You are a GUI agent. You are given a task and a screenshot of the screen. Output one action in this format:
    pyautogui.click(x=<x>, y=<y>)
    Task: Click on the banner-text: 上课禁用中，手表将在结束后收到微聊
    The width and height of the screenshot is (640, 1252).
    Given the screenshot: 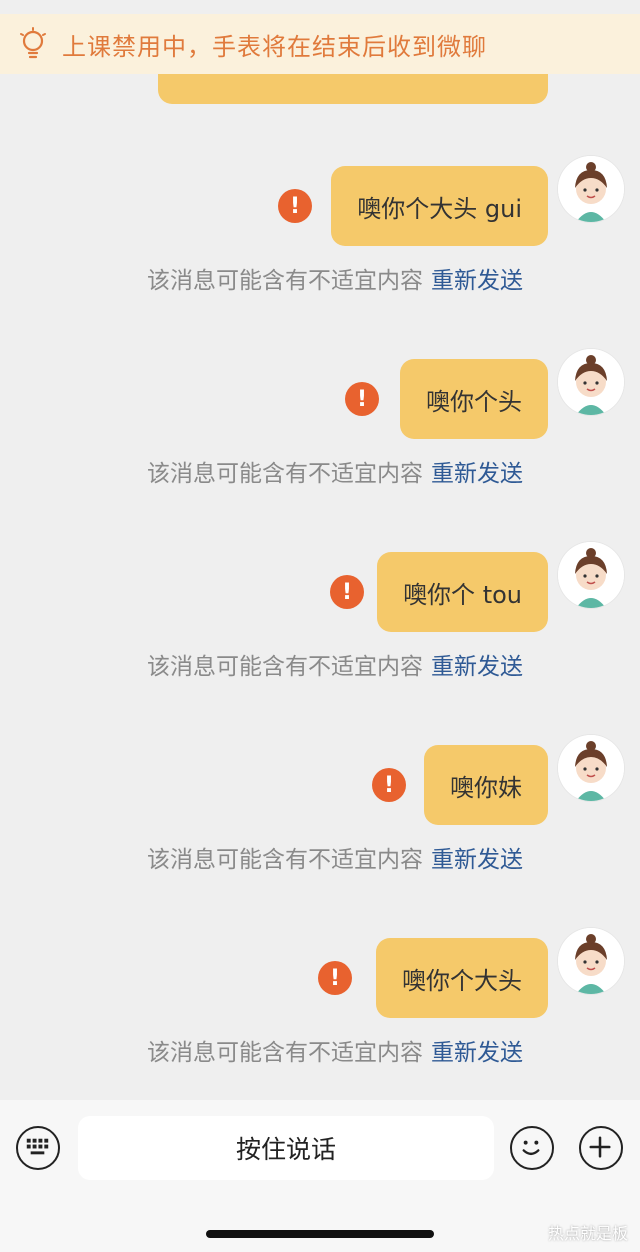 What is the action you would take?
    pyautogui.click(x=274, y=46)
    